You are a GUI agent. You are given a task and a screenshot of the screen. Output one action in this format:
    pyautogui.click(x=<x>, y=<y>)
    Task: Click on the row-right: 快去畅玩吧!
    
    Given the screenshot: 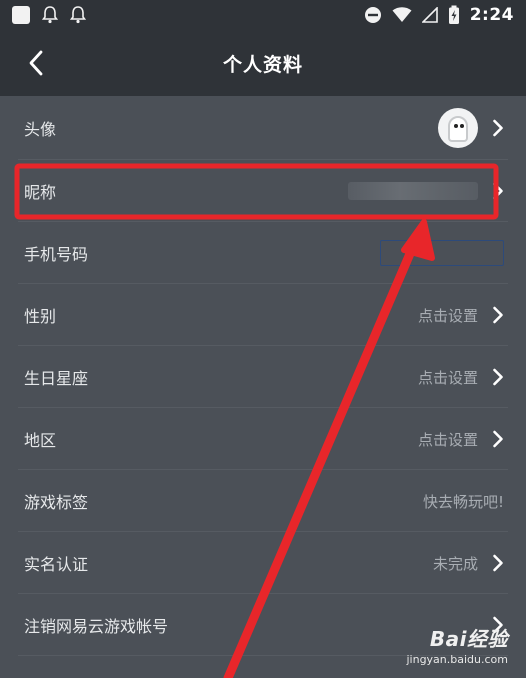 What is the action you would take?
    pyautogui.click(x=463, y=501)
    